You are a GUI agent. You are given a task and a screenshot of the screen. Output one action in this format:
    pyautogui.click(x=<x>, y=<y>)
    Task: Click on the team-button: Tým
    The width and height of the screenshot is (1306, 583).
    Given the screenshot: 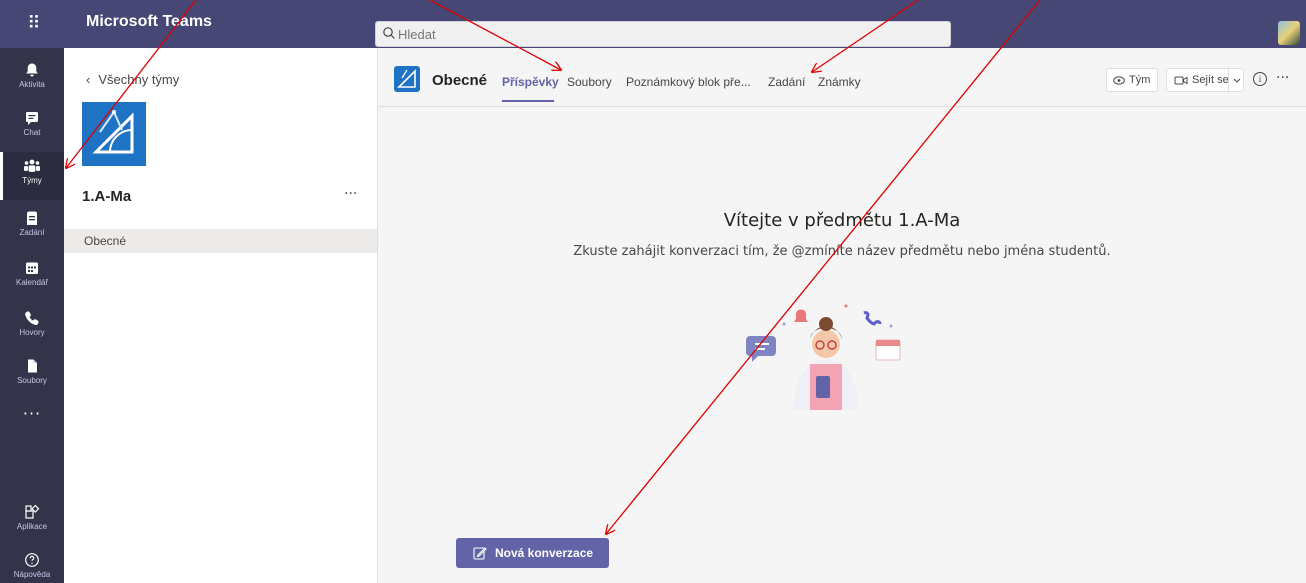 What is the action you would take?
    pyautogui.click(x=1132, y=80)
    